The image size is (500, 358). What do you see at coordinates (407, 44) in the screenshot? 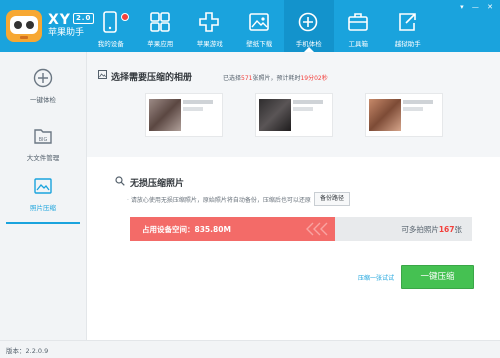
I see `nav-label: 越狱助手` at bounding box center [407, 44].